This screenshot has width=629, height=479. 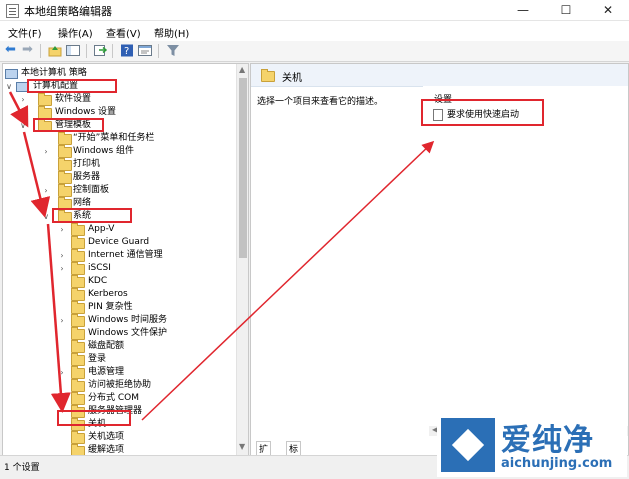 I want to click on highlight-box-shutdown, so click(x=94, y=418).